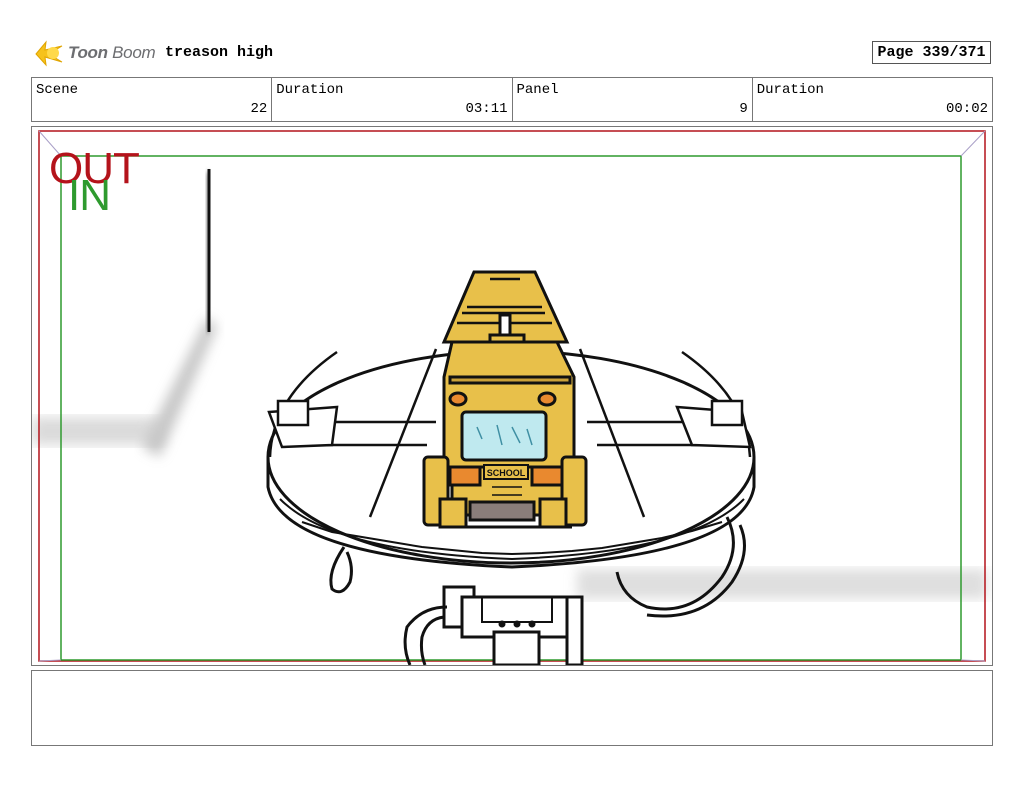 The width and height of the screenshot is (1024, 793). Describe the element at coordinates (743, 109) in the screenshot. I see `panel-value: 9` at that location.